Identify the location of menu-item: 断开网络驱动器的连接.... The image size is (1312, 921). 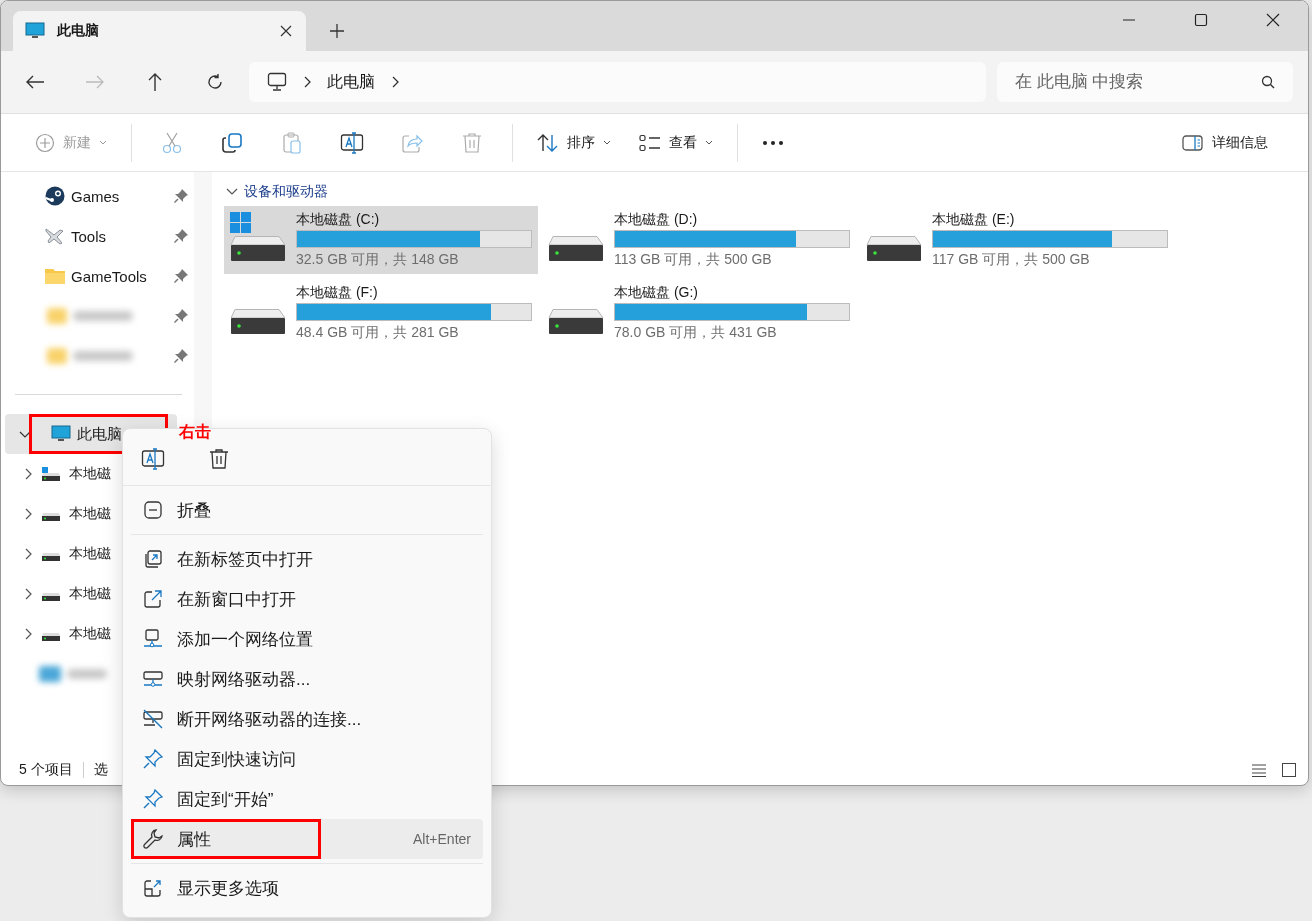
(307, 719).